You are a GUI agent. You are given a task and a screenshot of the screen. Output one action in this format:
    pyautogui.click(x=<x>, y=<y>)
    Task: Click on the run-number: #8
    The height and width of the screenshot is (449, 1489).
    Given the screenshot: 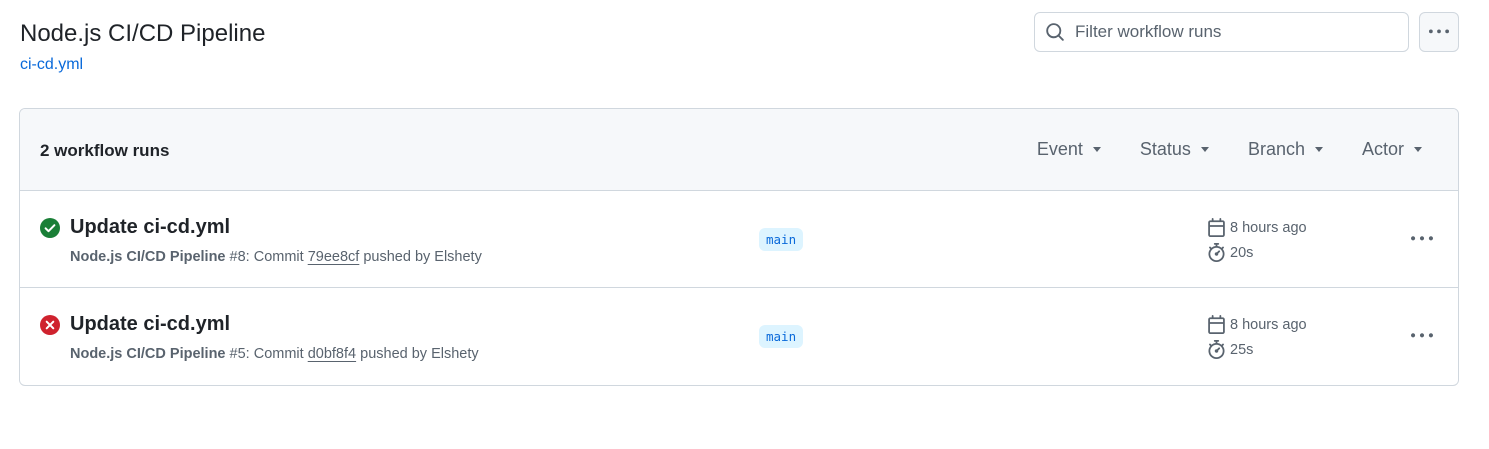 What is the action you would take?
    pyautogui.click(x=237, y=257)
    